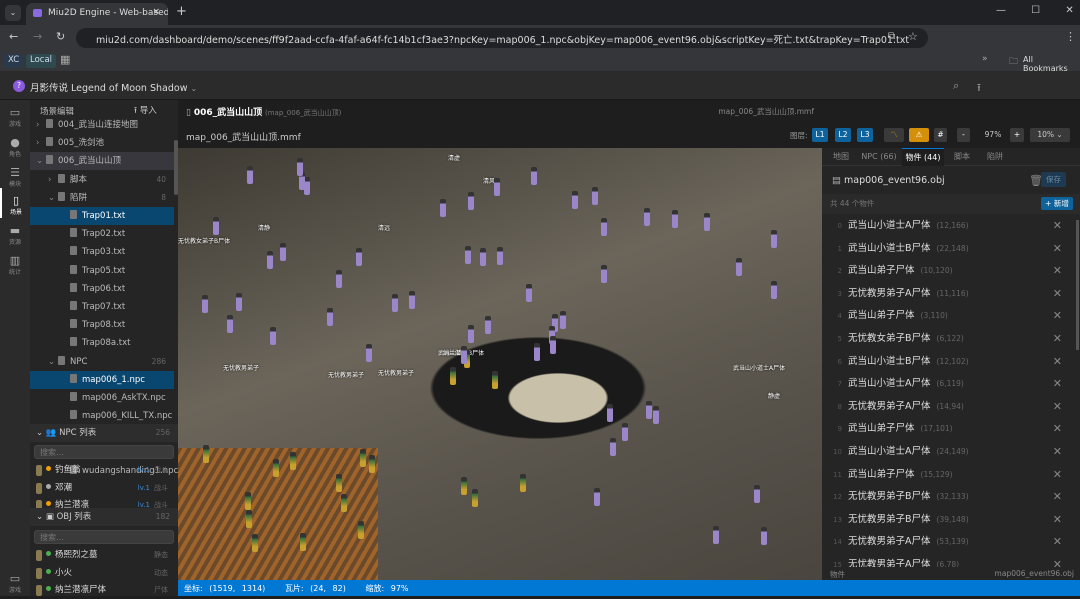  I want to click on tree-item: map006_AskTX.npc, so click(102, 398).